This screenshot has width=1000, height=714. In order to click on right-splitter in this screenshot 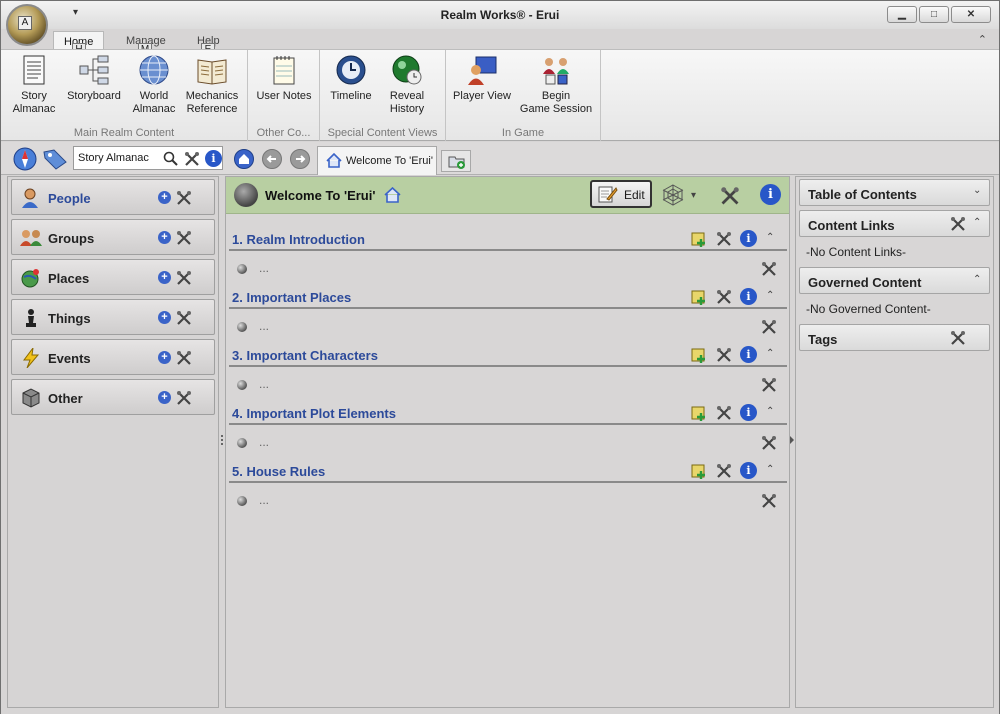, I will do `click(792, 442)`.